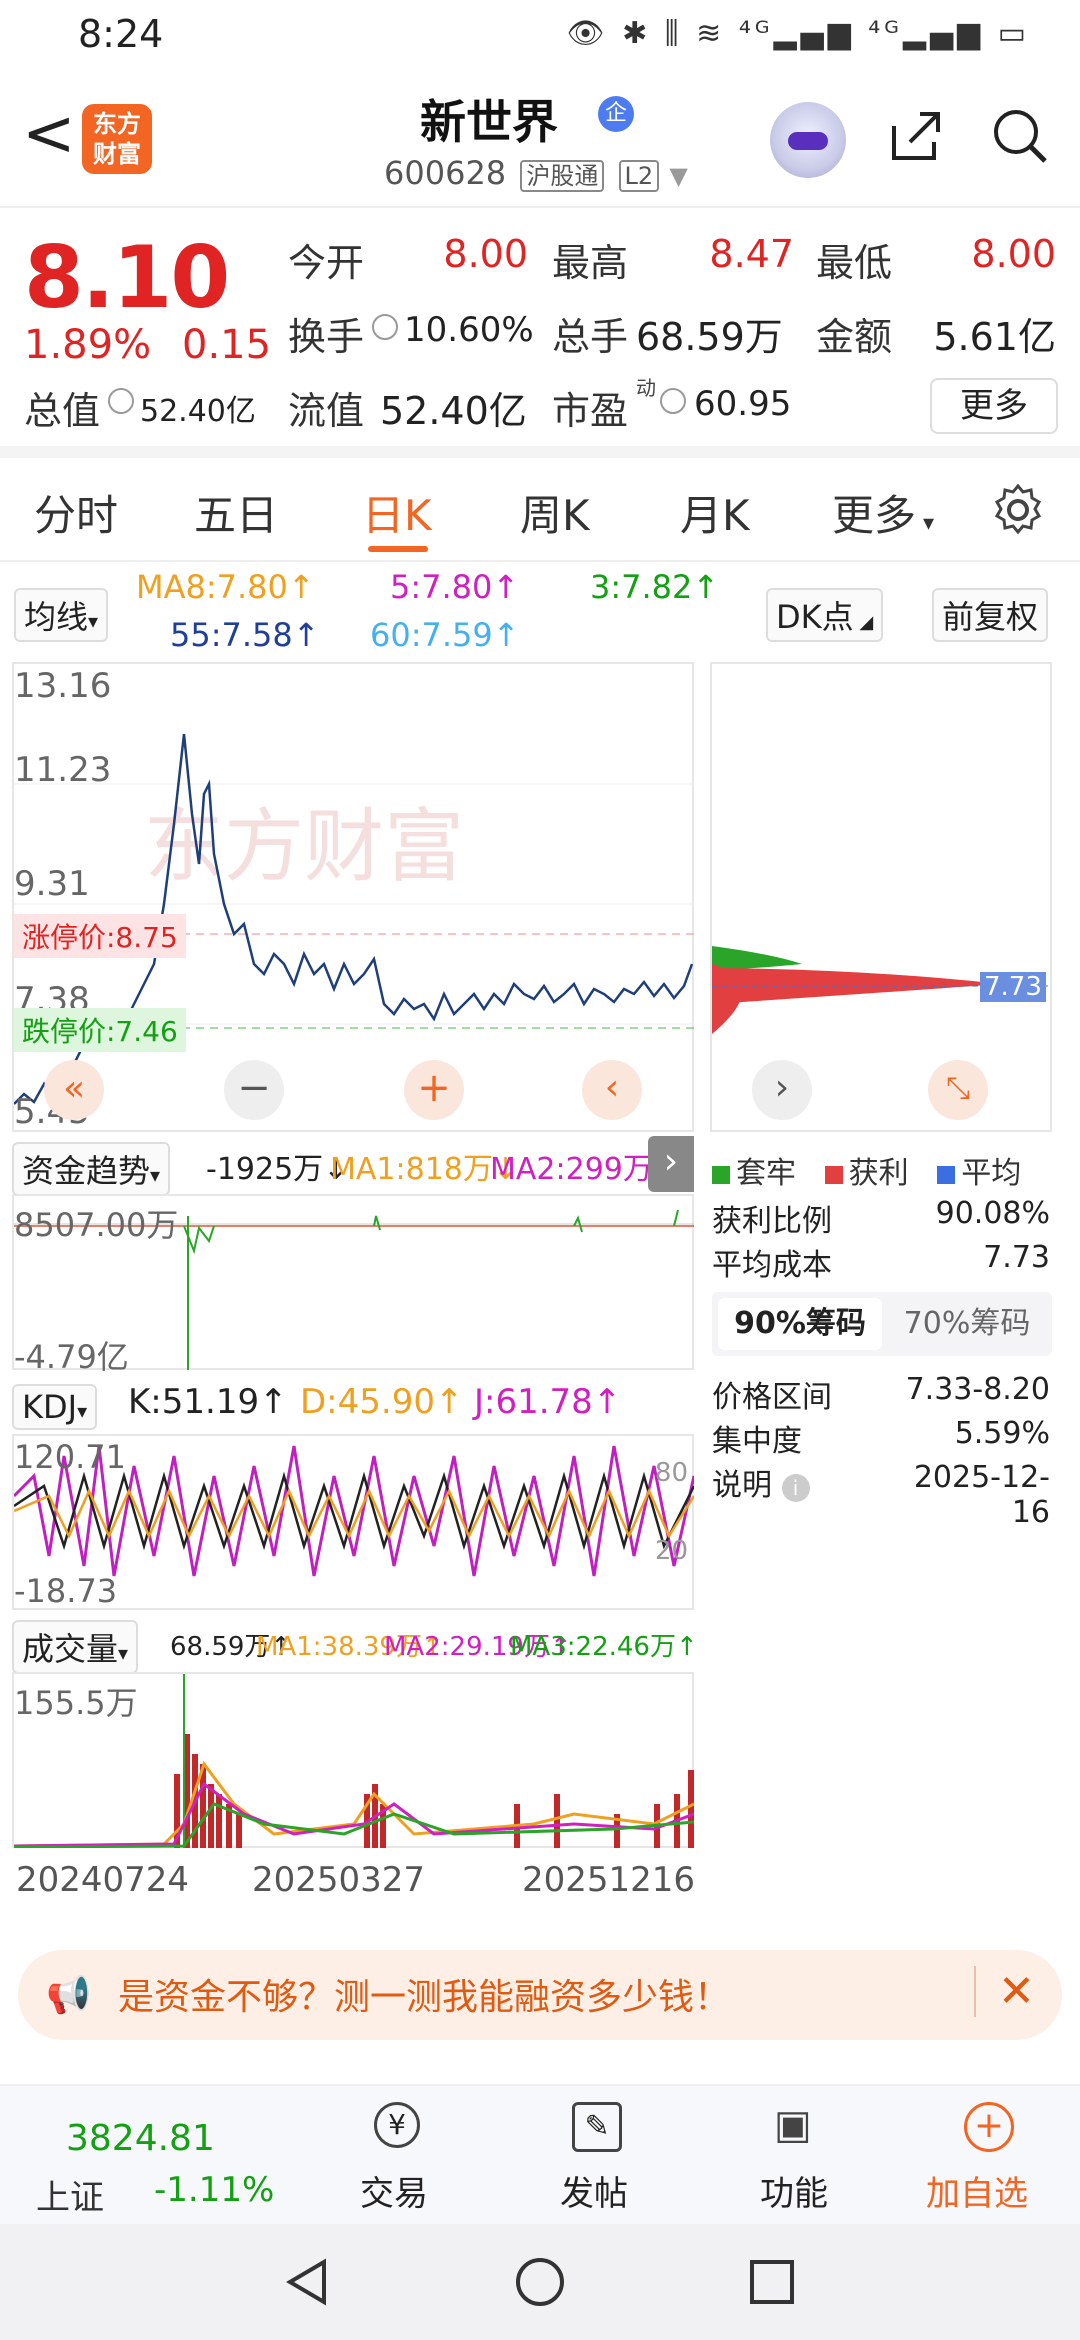 Image resolution: width=1080 pixels, height=2340 pixels. Describe the element at coordinates (800, 1324) in the screenshot. I see `tab-90-chips: 90%筹码` at that location.